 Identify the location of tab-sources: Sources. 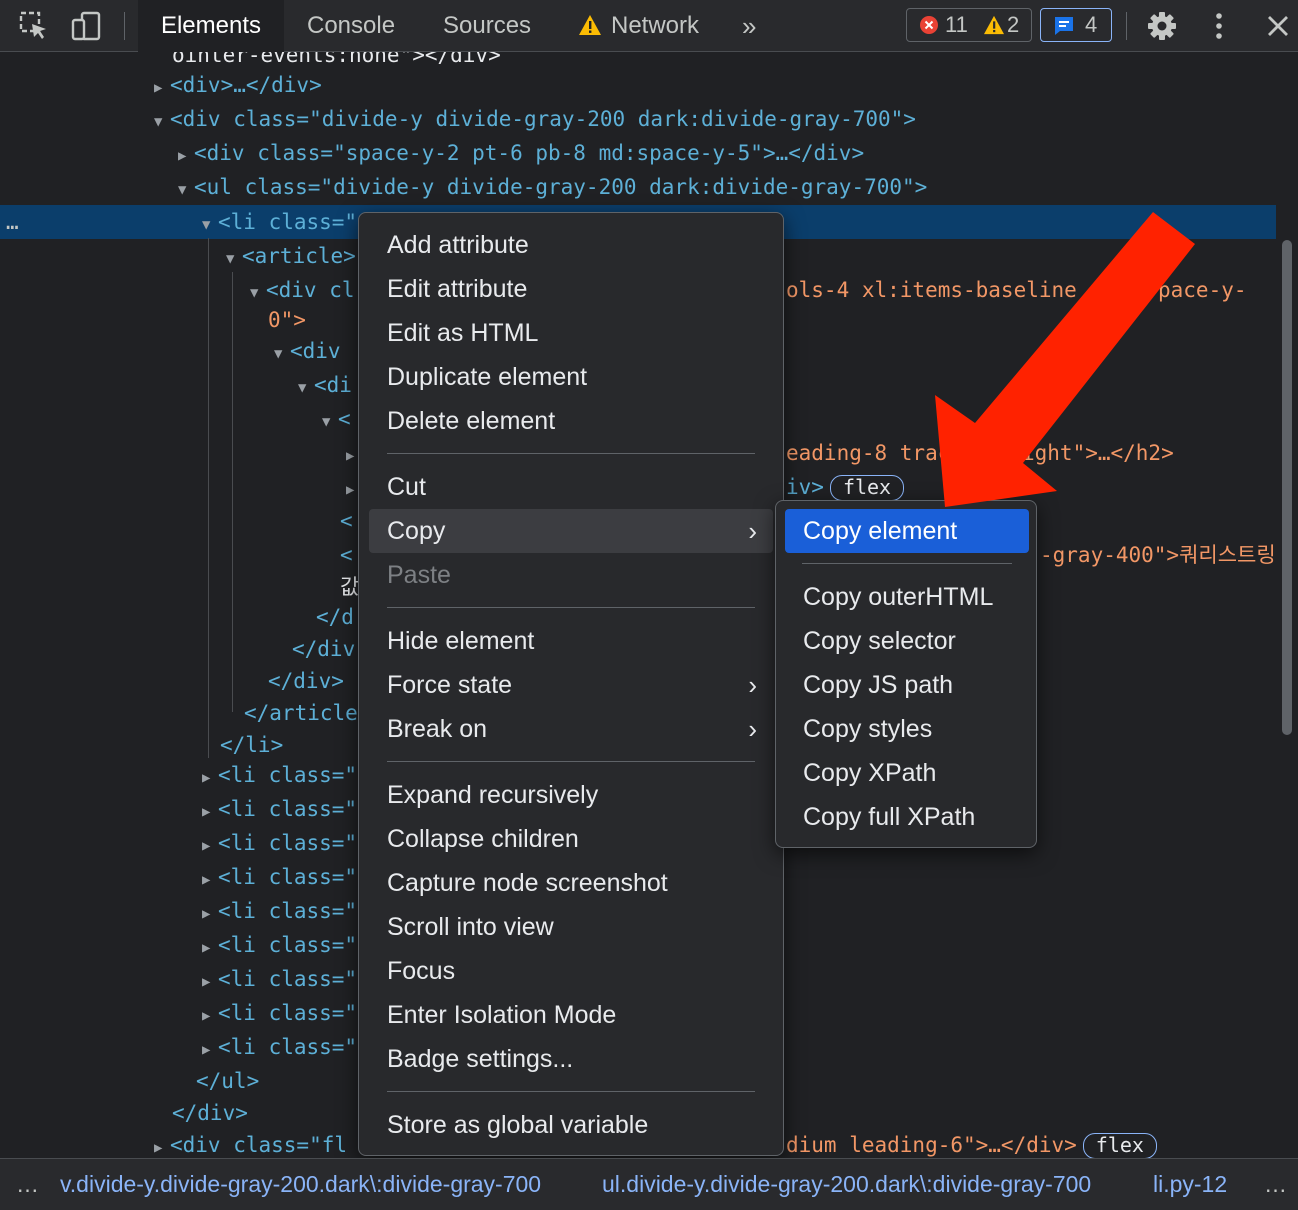
(487, 26).